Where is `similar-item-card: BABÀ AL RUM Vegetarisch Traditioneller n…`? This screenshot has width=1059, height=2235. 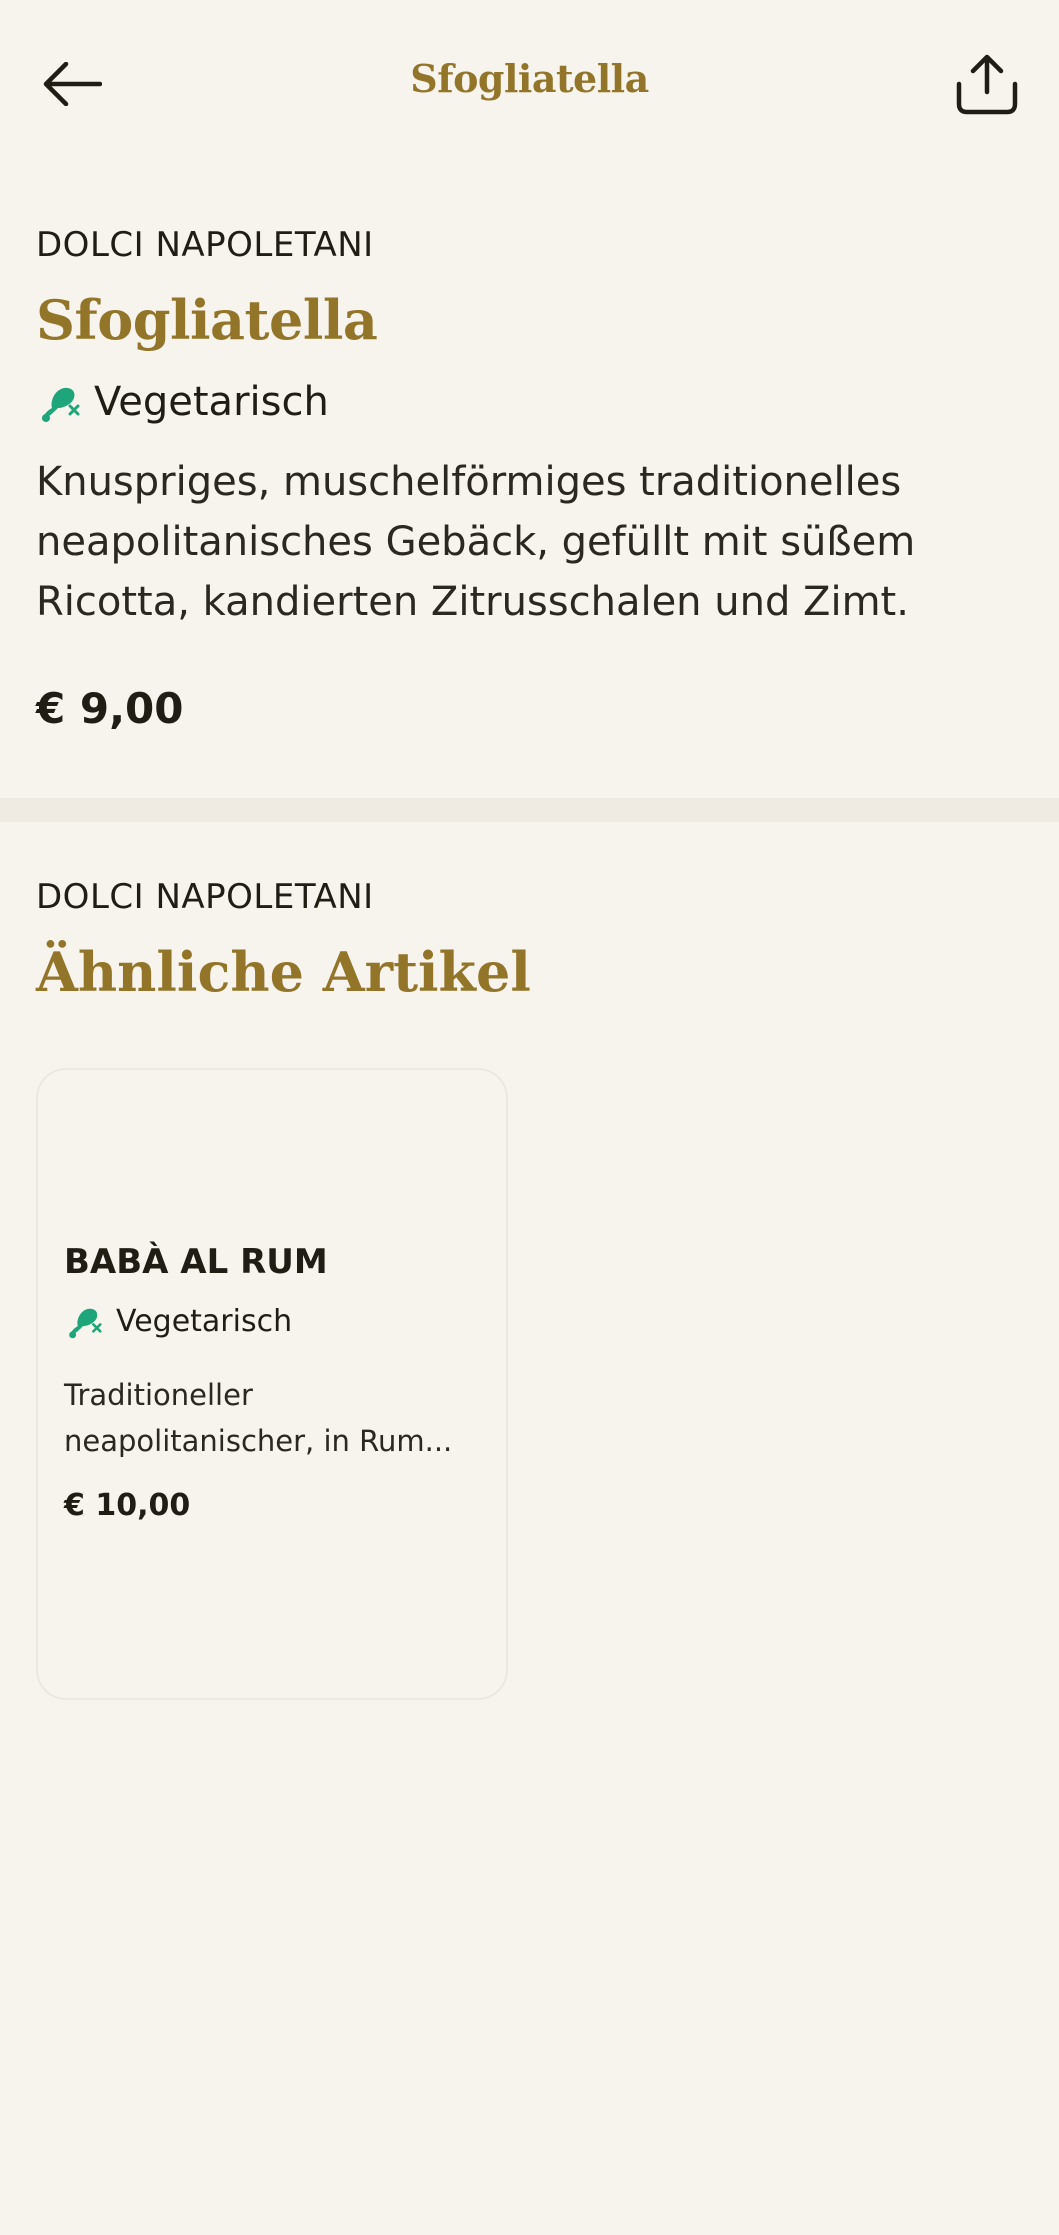
similar-item-card: BABÀ AL RUM Vegetarisch Traditioneller n… is located at coordinates (272, 1384).